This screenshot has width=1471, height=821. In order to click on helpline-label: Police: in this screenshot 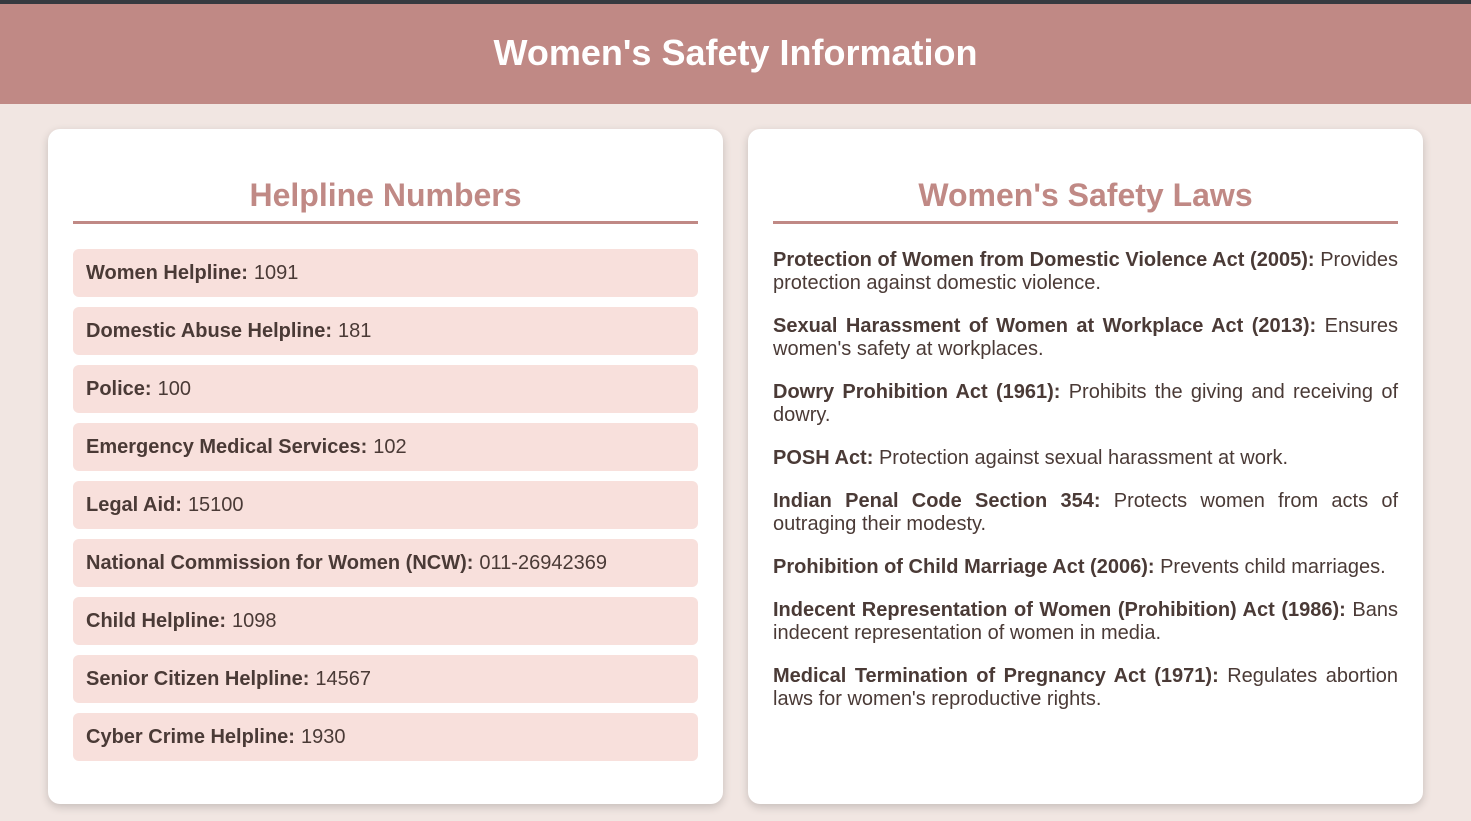, I will do `click(119, 388)`.